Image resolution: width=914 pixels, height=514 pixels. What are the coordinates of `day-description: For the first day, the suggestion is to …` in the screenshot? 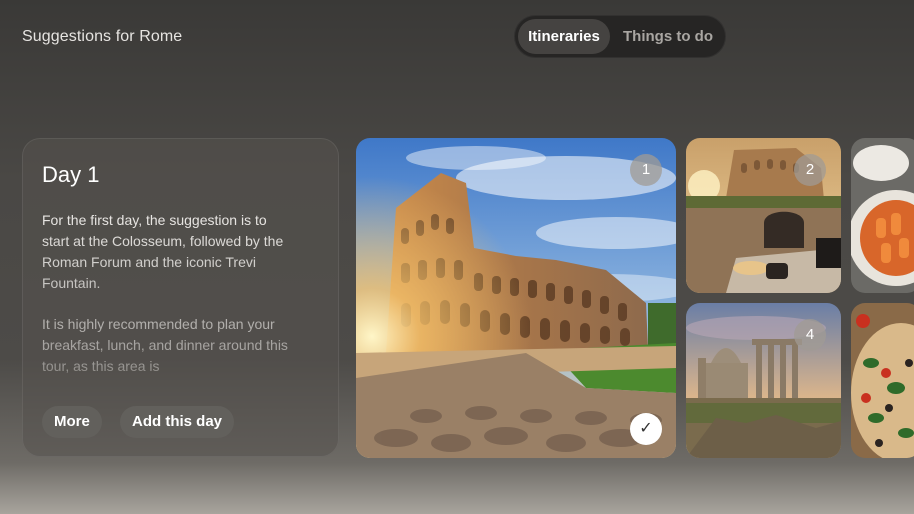 It's located at (167, 312).